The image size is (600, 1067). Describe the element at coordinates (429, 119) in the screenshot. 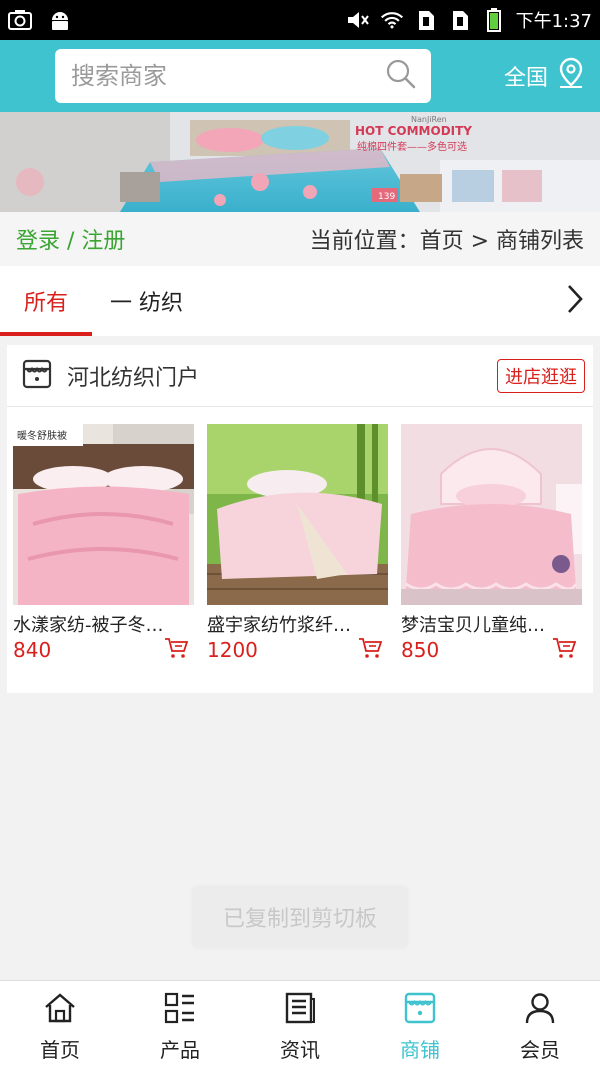

I see `banner-brand: NanJiRen` at that location.